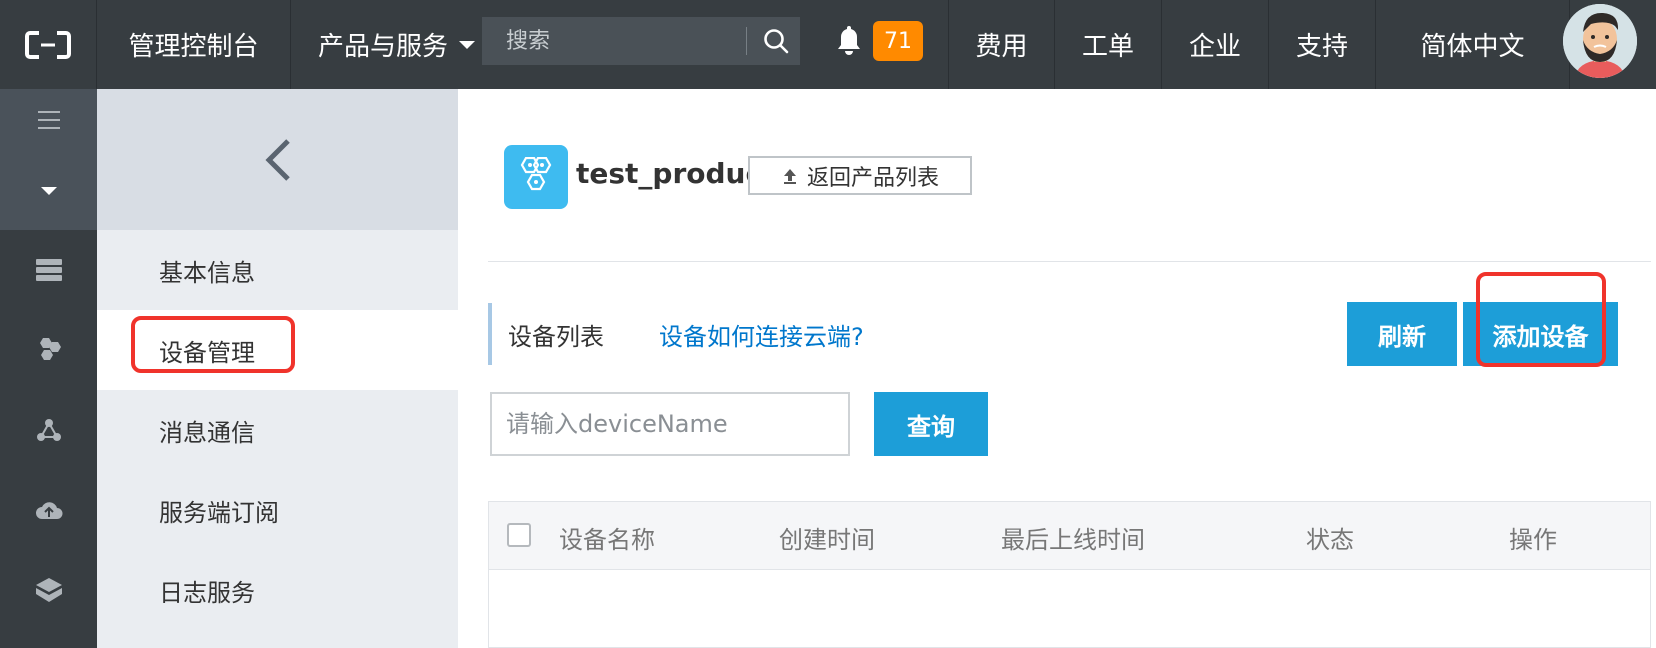  Describe the element at coordinates (219, 512) in the screenshot. I see `sidebar-item-label: 服务端订阅` at that location.